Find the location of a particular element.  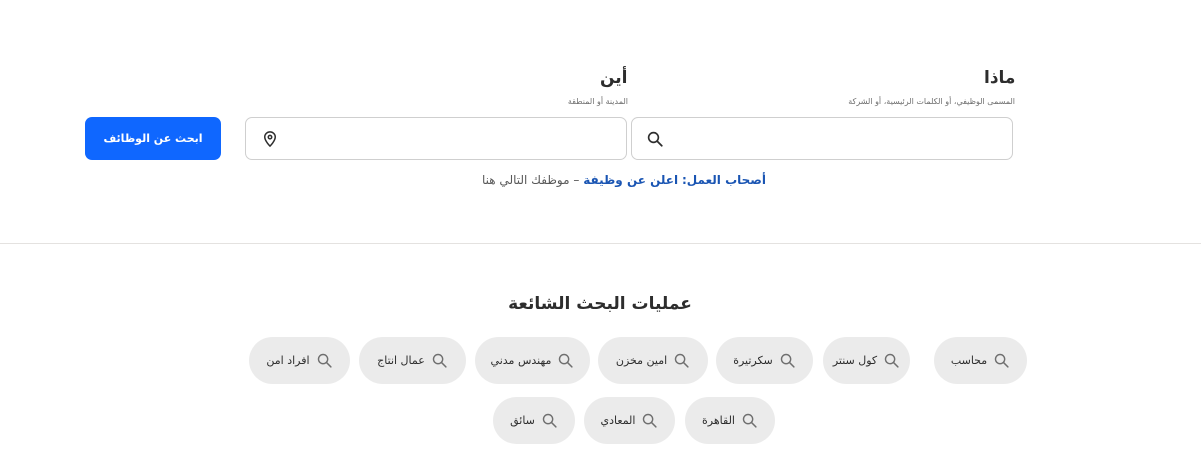

where-input-box is located at coordinates (436, 138).